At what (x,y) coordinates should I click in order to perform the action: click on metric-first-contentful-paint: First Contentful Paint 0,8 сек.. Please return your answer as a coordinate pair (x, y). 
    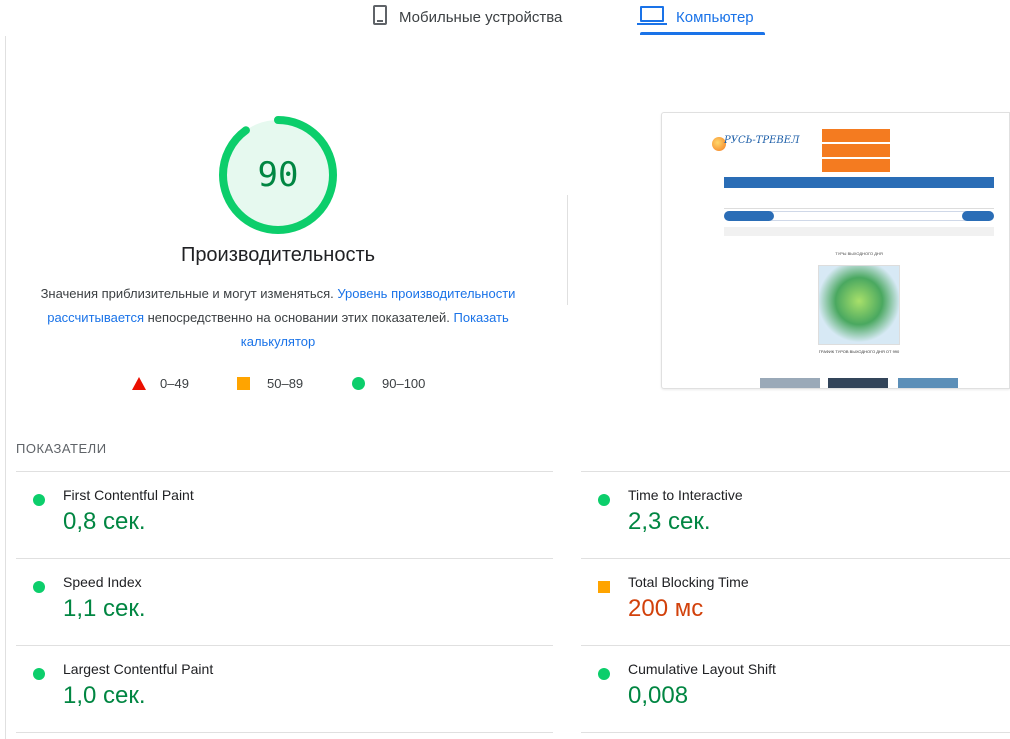
    Looking at the image, I should click on (233, 530).